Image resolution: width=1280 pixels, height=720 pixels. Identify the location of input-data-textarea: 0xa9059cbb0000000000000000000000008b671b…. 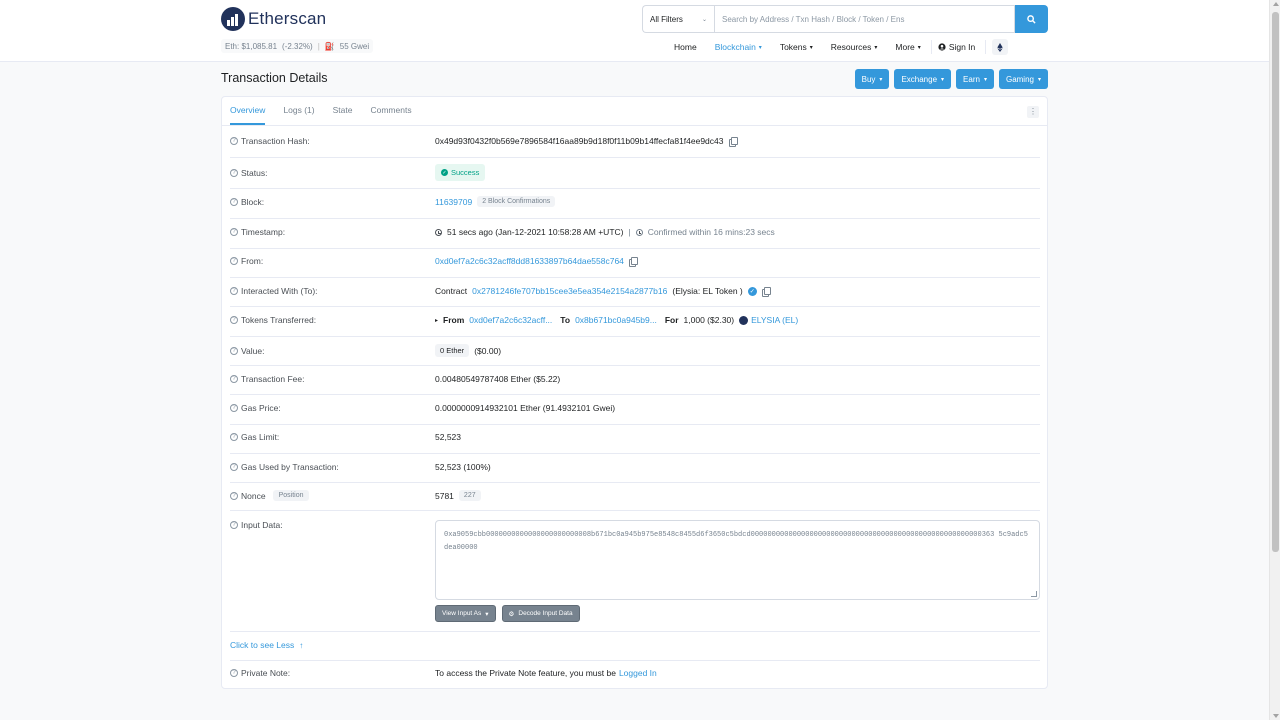
(737, 560).